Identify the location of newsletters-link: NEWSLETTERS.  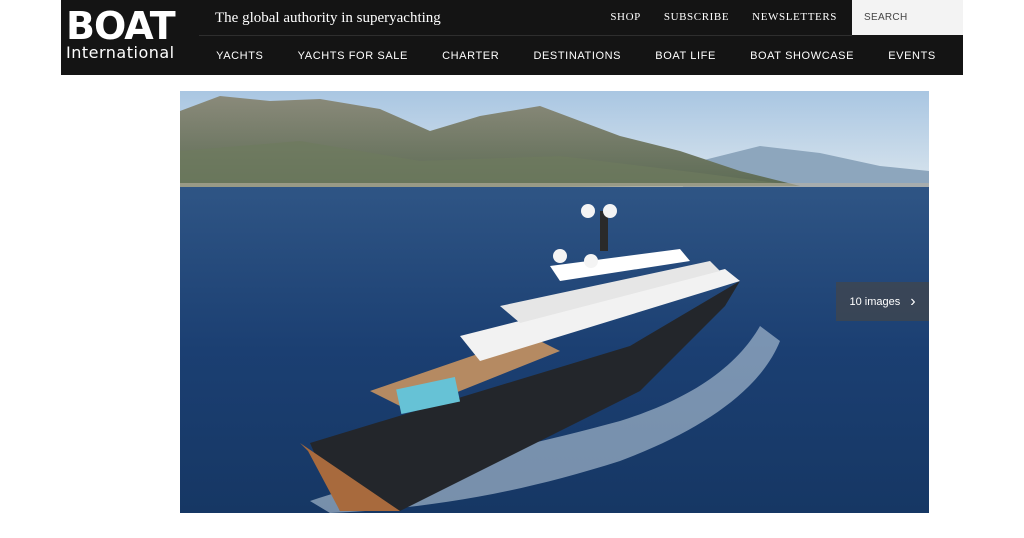
(794, 17).